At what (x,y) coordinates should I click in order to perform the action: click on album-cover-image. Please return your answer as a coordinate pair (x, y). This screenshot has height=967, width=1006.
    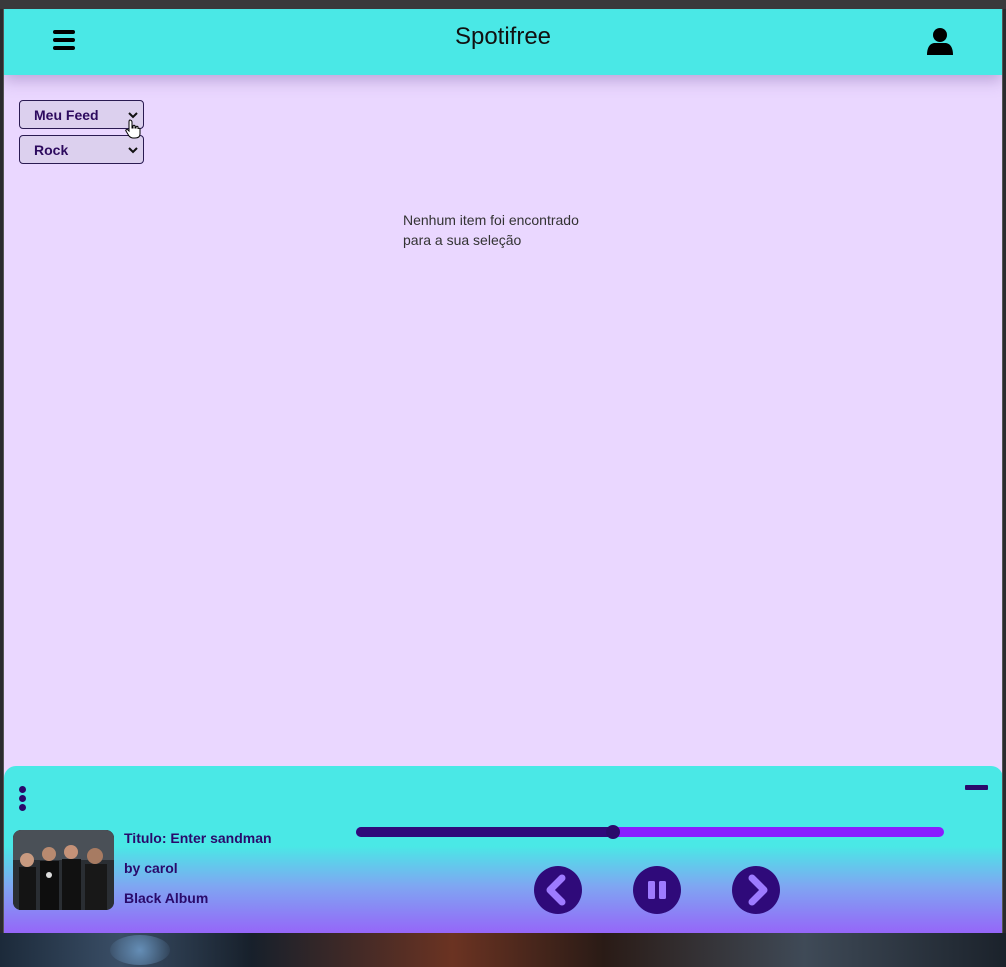
    Looking at the image, I should click on (63, 870).